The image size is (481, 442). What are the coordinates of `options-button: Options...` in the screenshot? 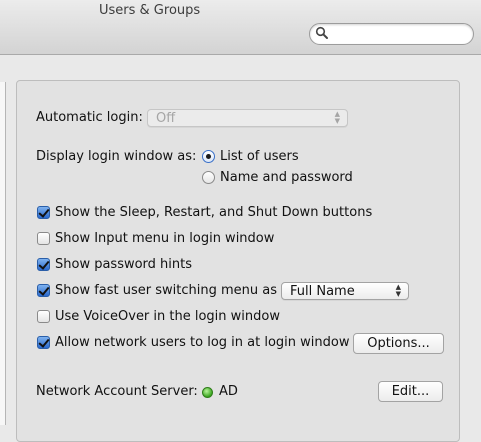 It's located at (398, 343).